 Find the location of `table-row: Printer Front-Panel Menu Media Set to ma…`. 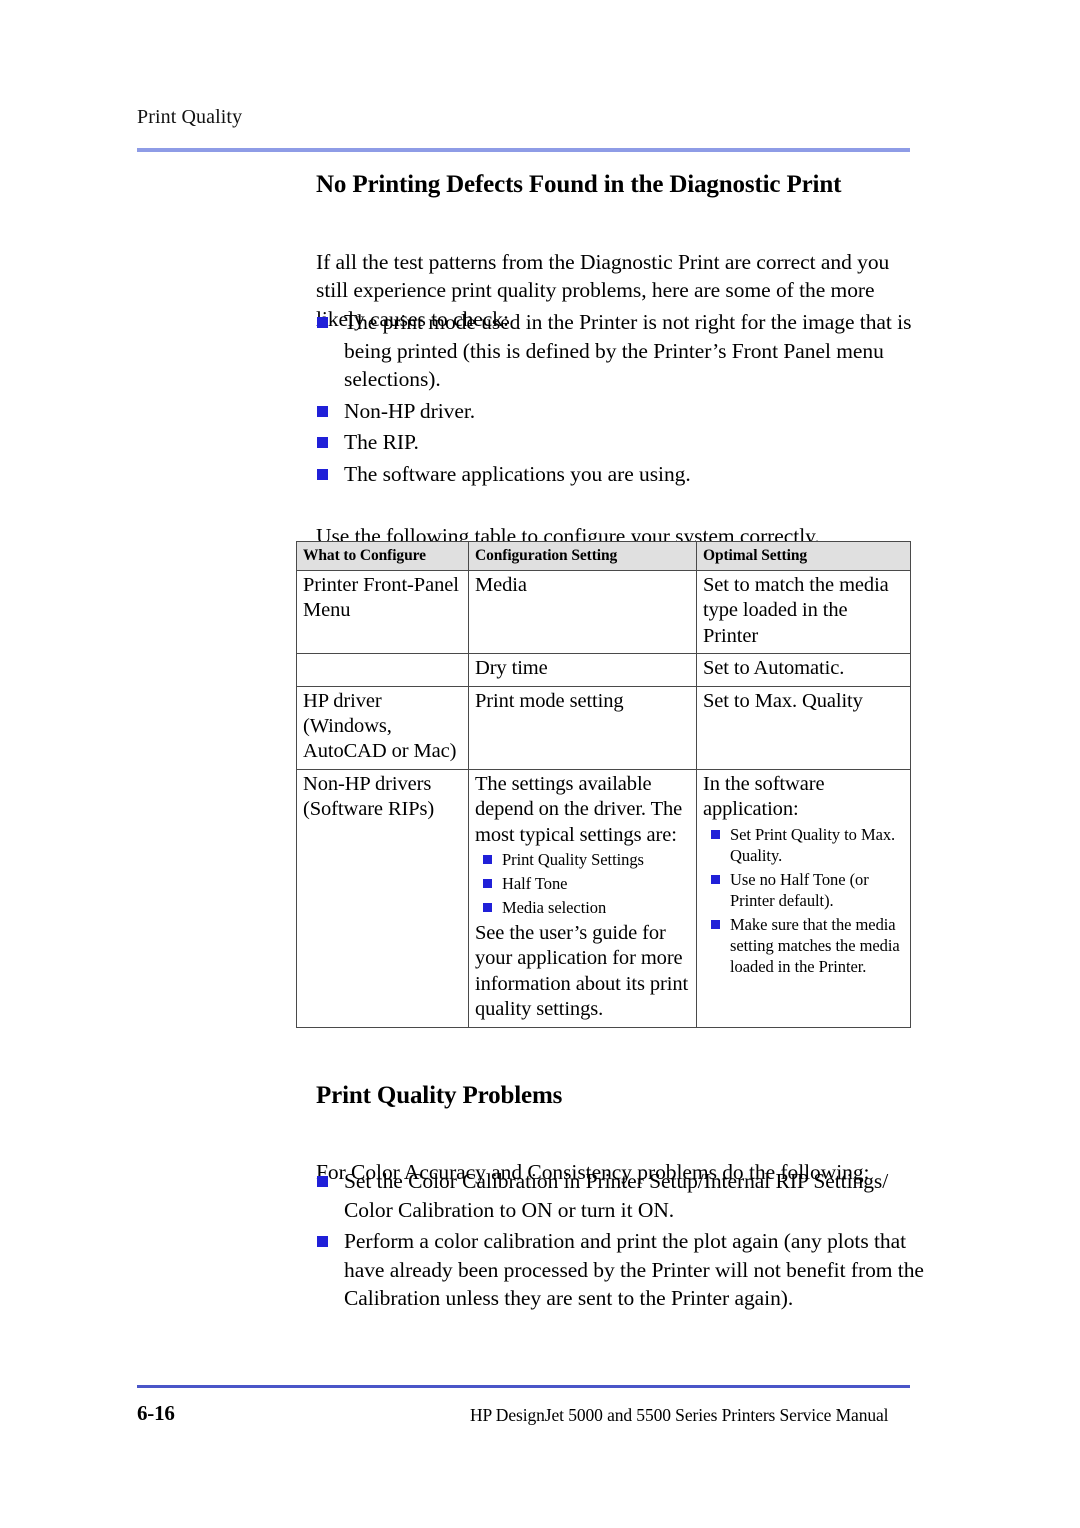

table-row: Printer Front-Panel Menu Media Set to ma… is located at coordinates (603, 612).